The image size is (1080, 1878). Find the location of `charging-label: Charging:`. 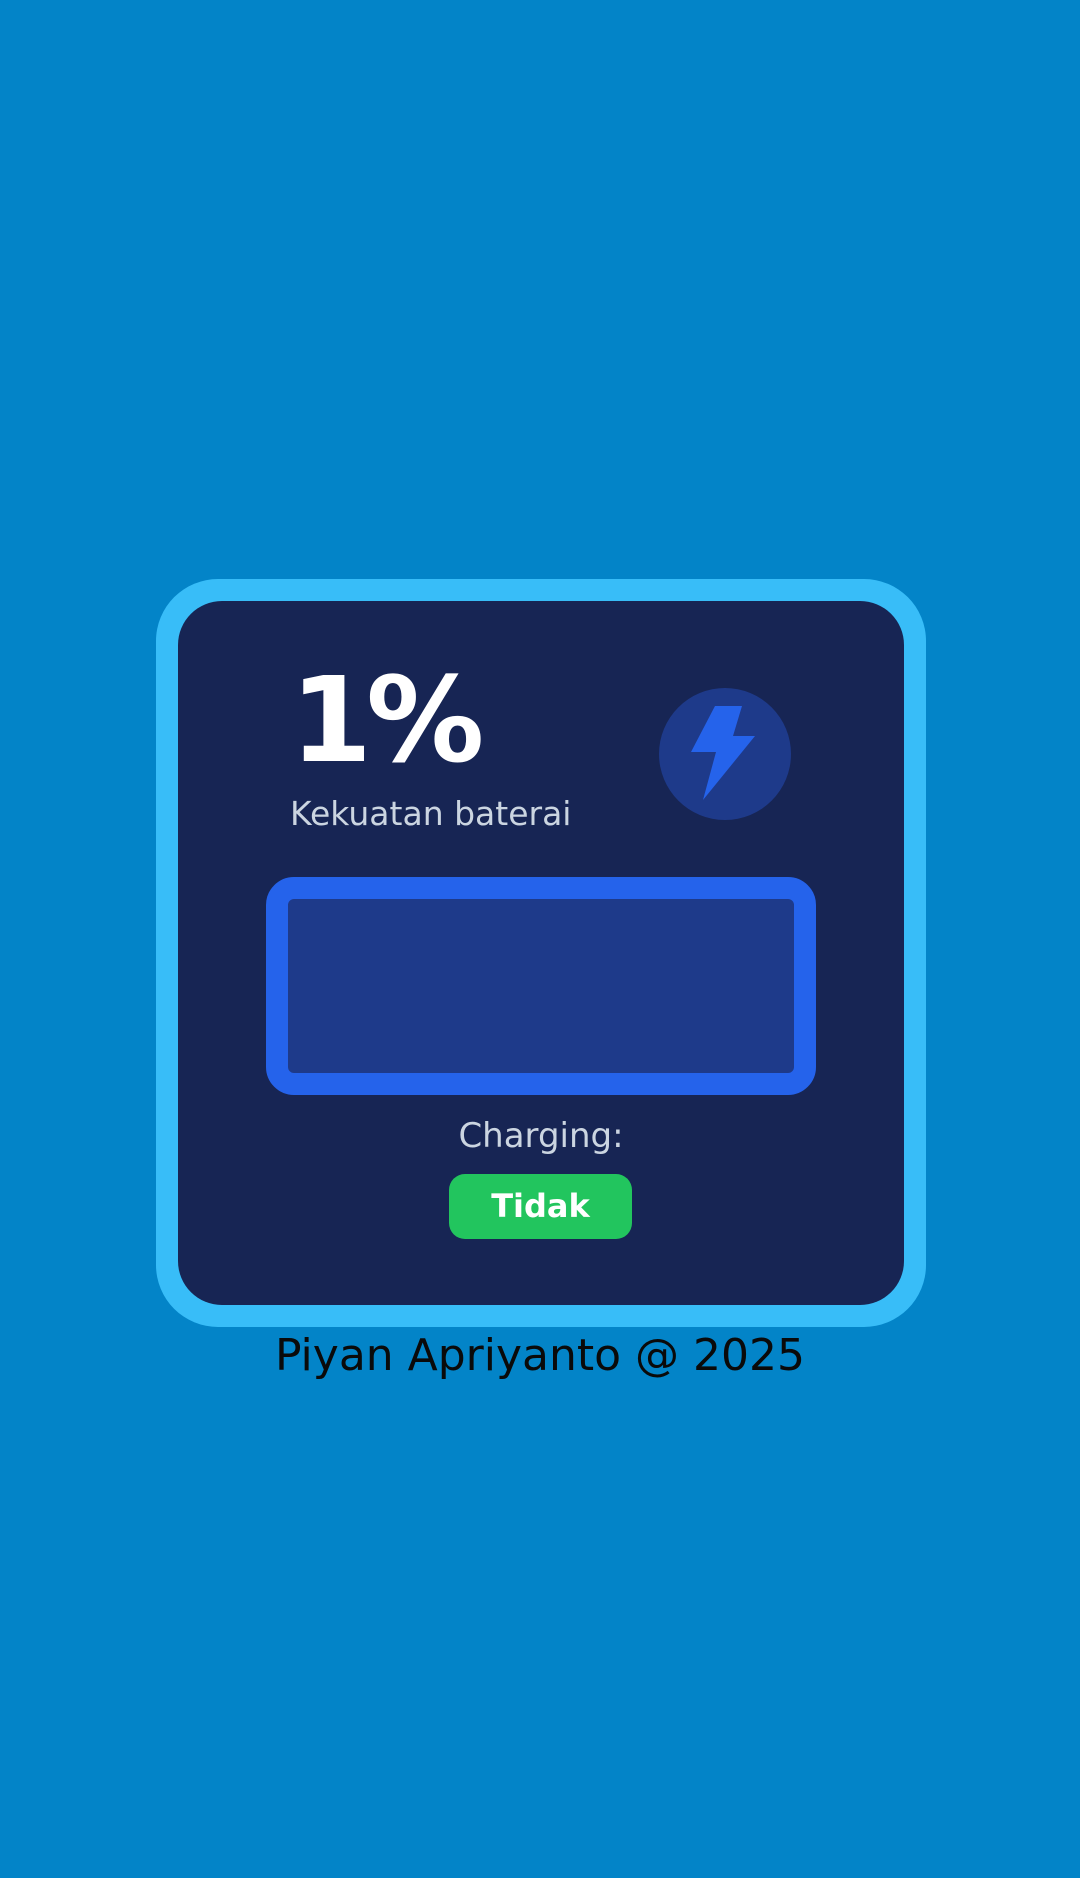

charging-label: Charging: is located at coordinates (541, 1136).